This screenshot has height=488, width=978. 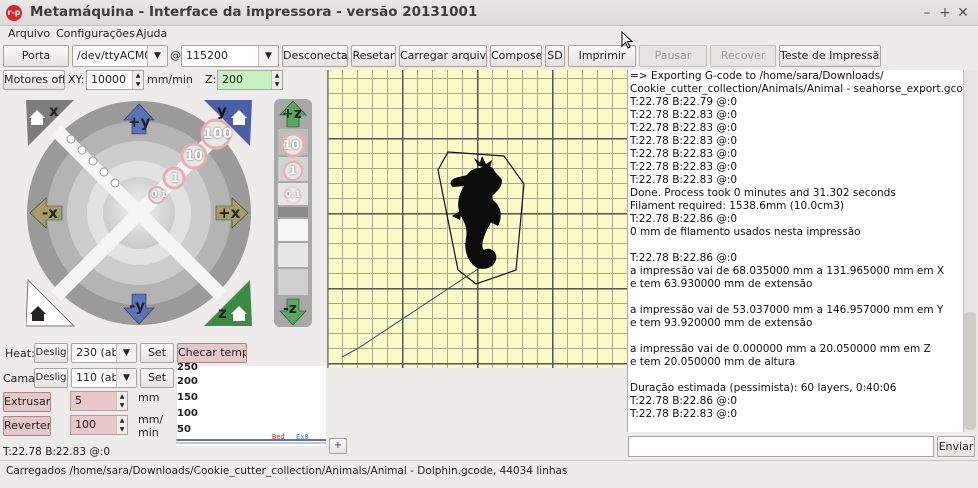 I want to click on menu-arquivo: Arquivo, so click(x=29, y=33).